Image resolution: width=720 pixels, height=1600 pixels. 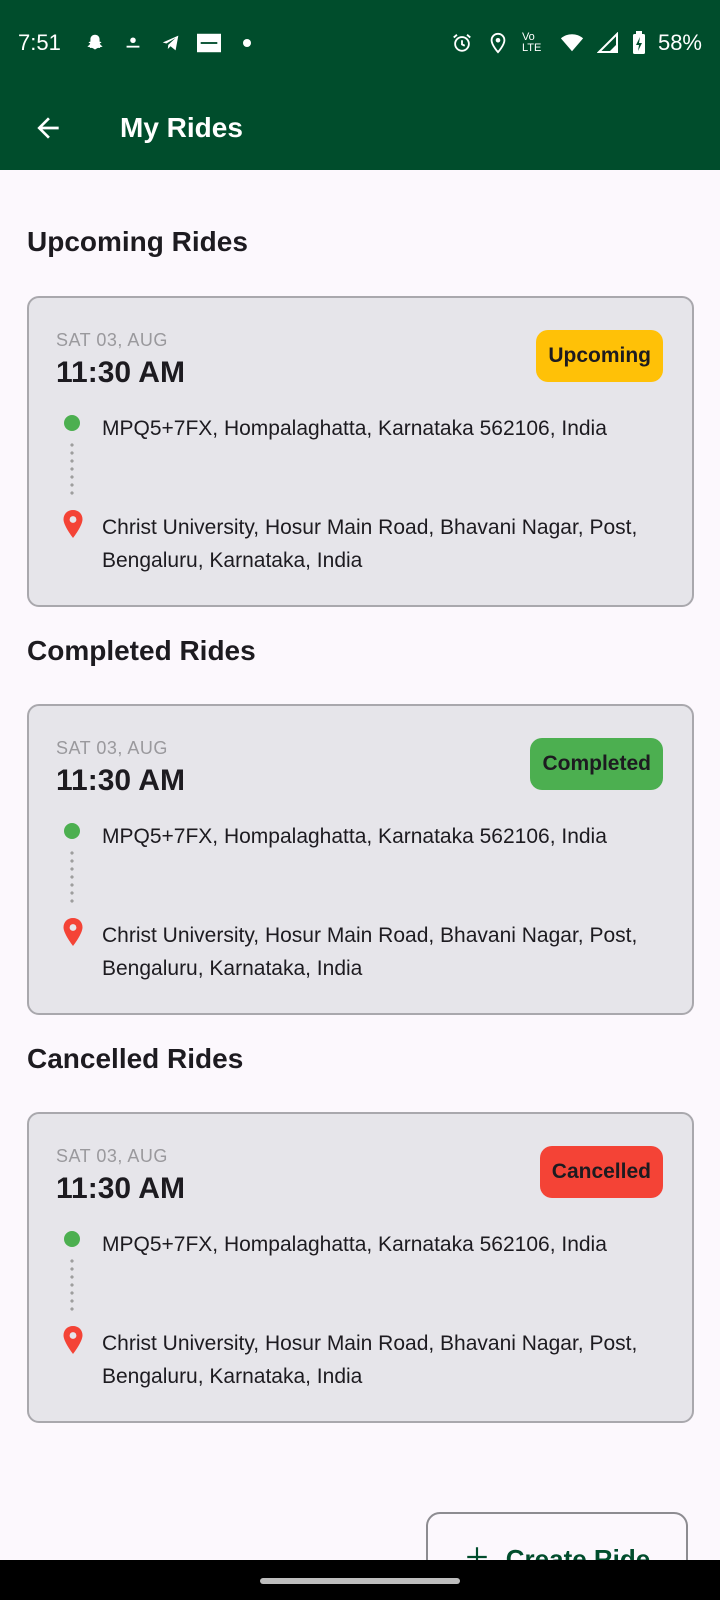 I want to click on system-nav-bar, so click(x=360, y=1580).